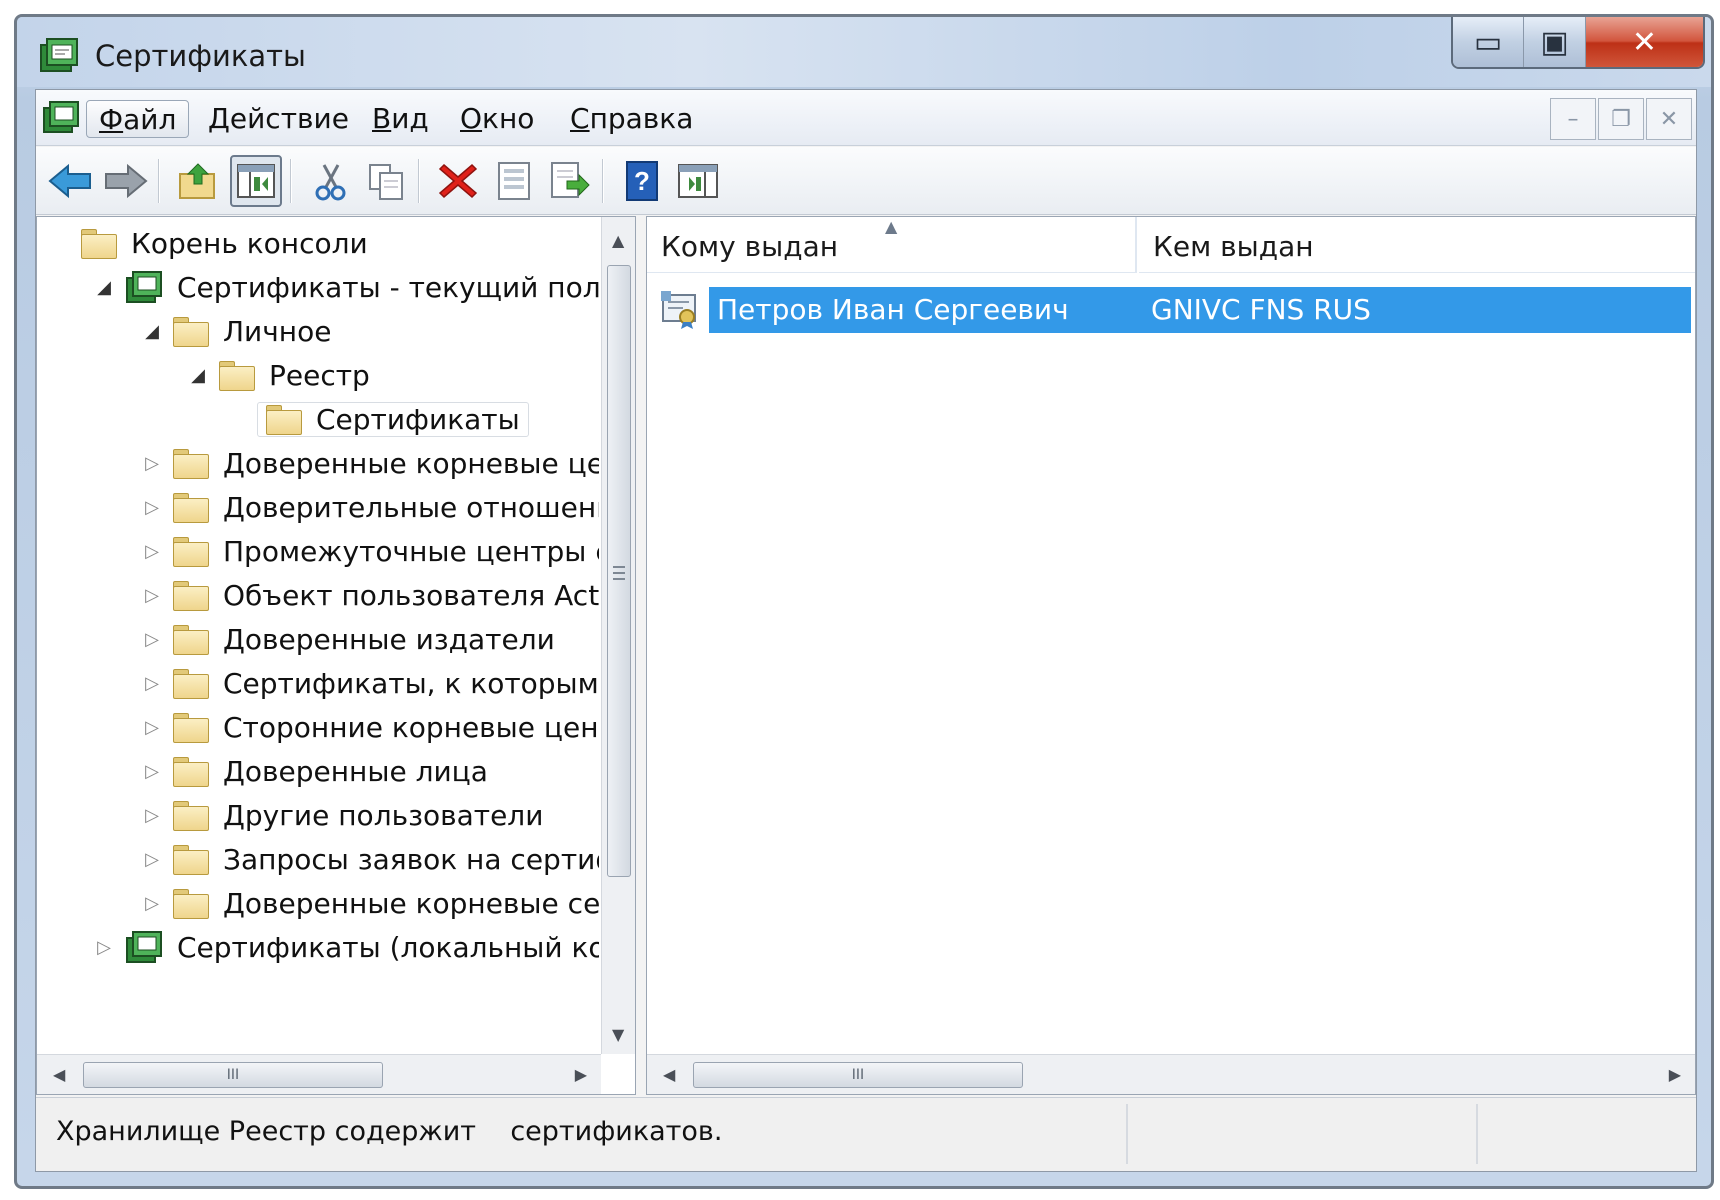  What do you see at coordinates (233, 1075) in the screenshot?
I see `tree-horizontal-scroll-thumb: III` at bounding box center [233, 1075].